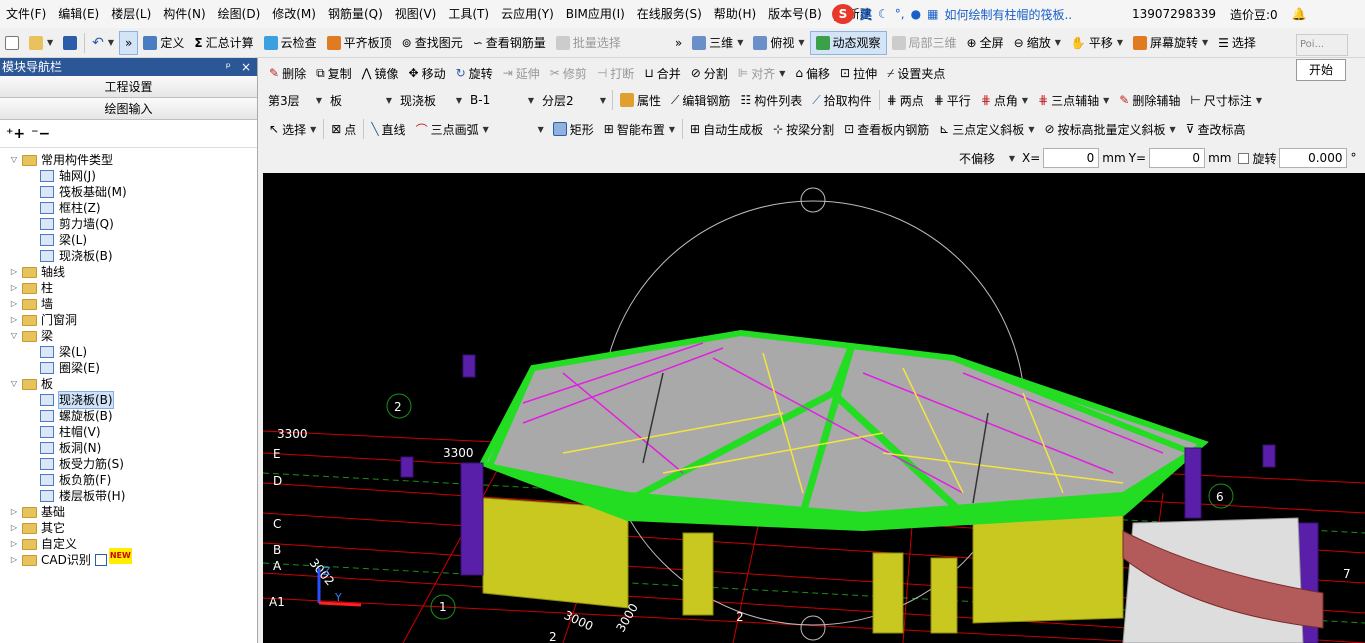 The height and width of the screenshot is (643, 1365). I want to click on save-button, so click(70, 43).